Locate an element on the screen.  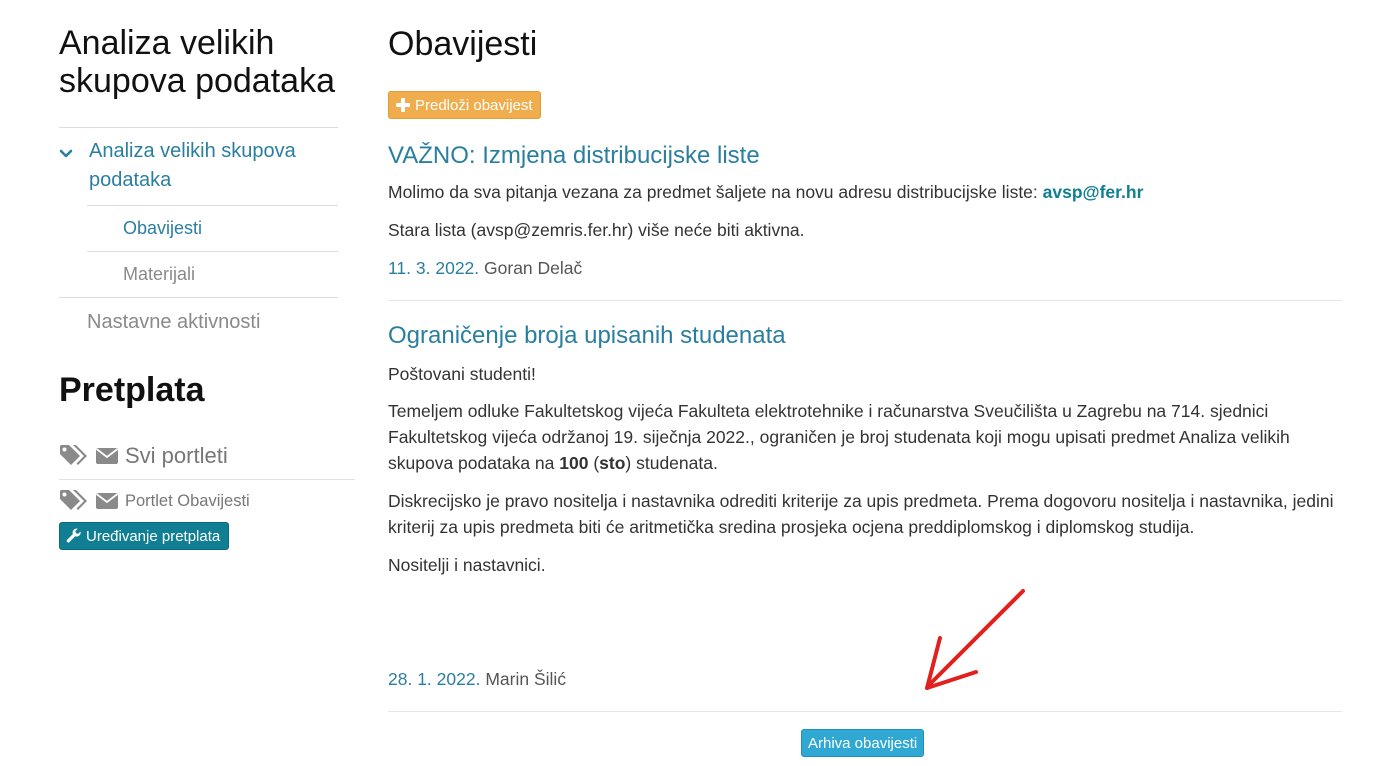
notice-date: 11. 3. 2022. is located at coordinates (434, 268).